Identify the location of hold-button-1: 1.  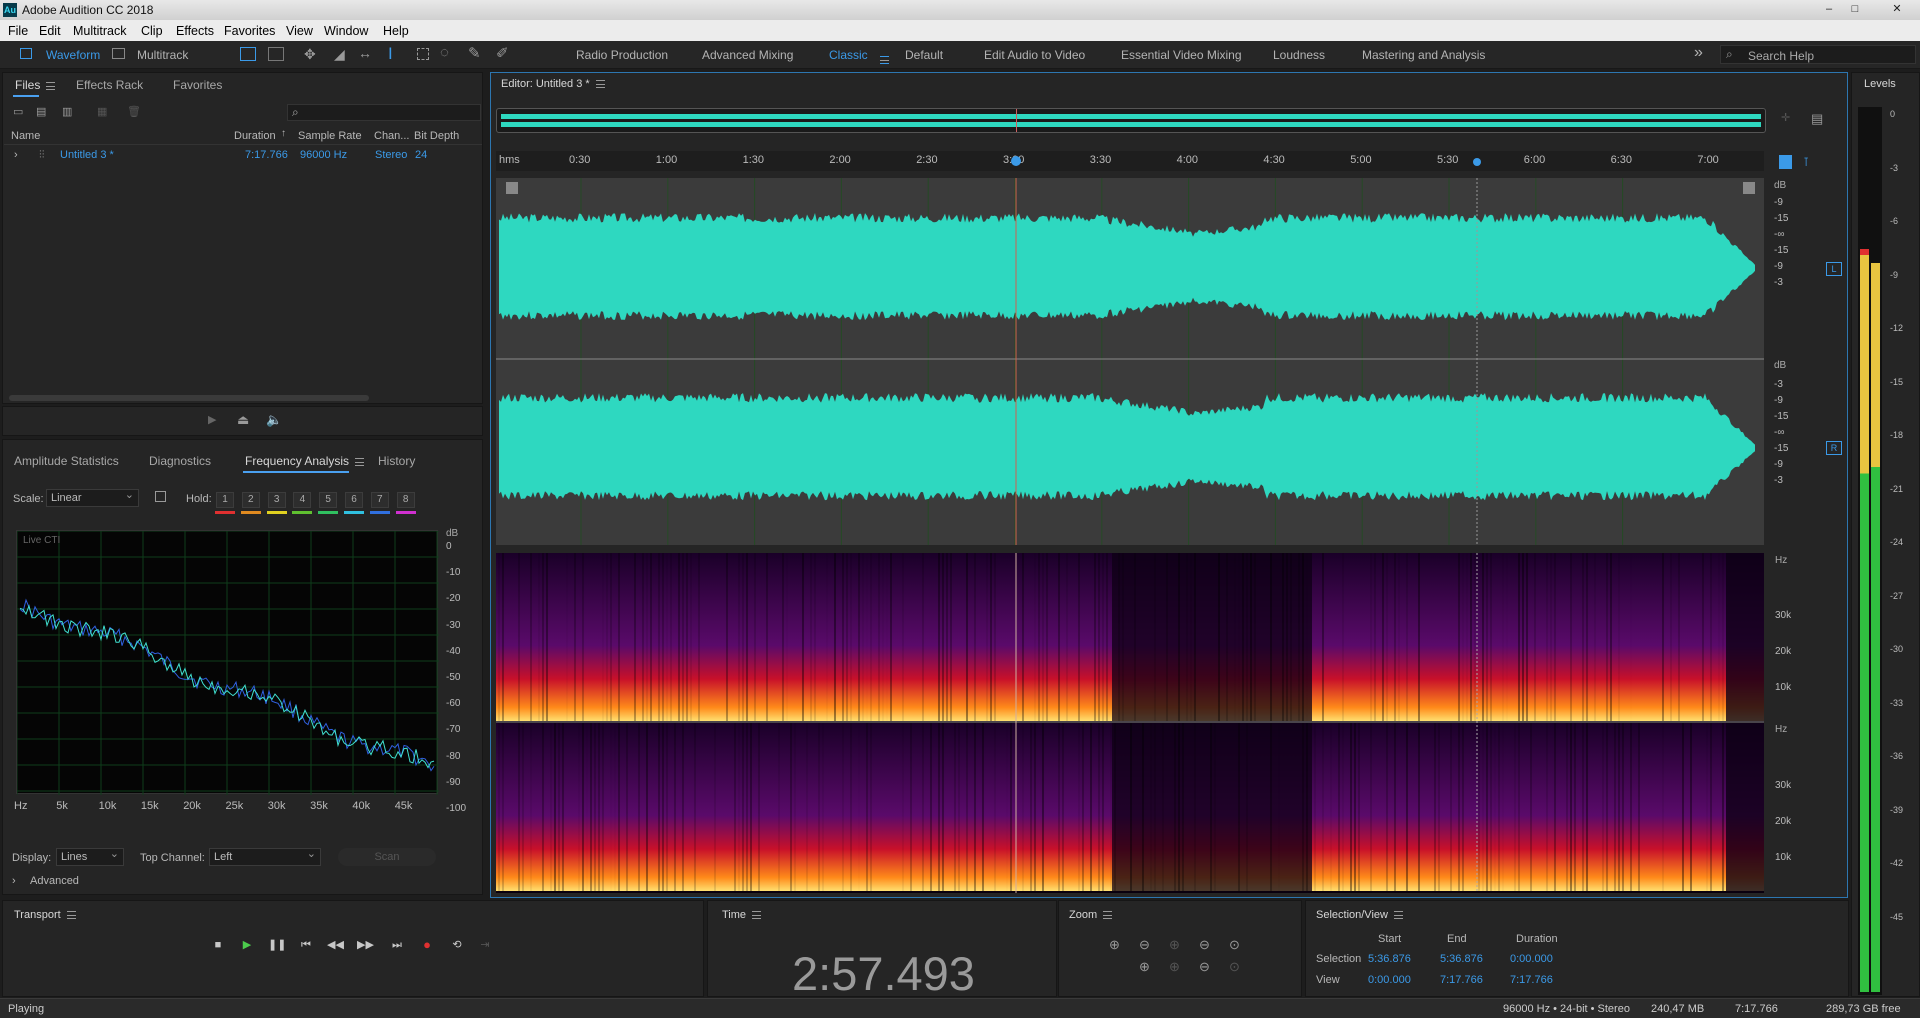
(225, 500).